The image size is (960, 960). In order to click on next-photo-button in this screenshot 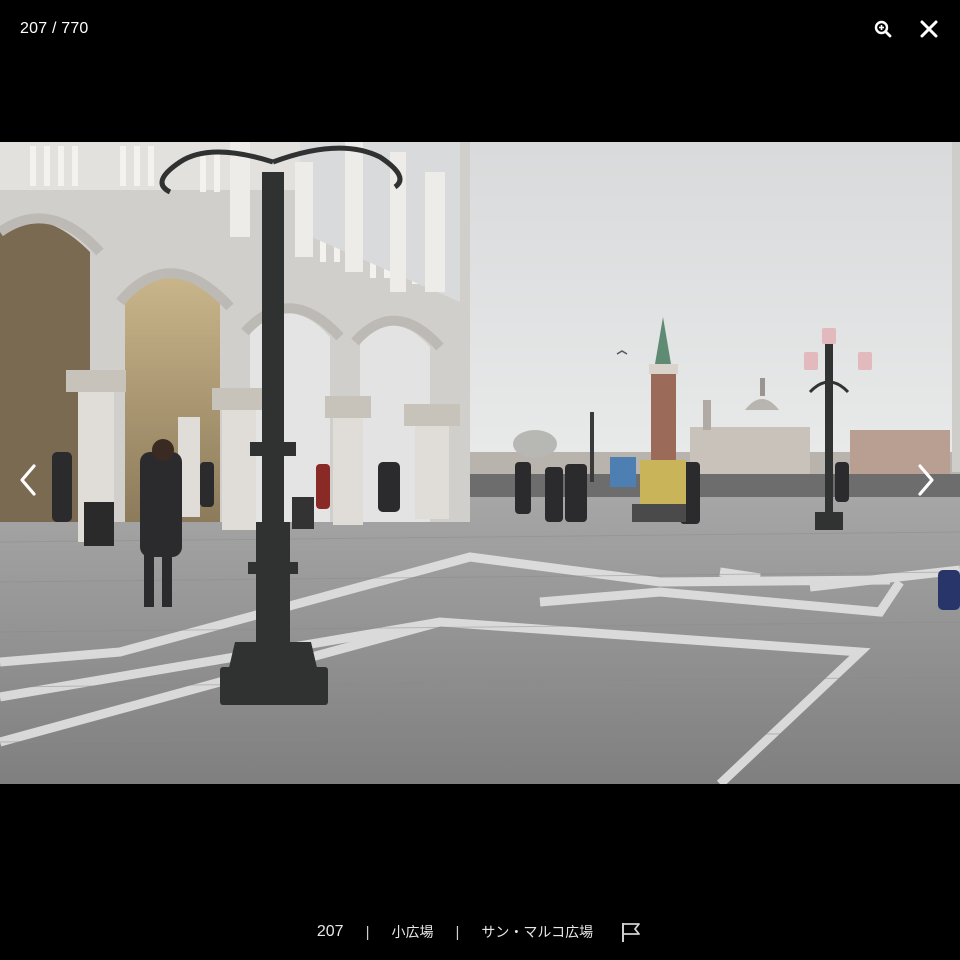, I will do `click(926, 480)`.